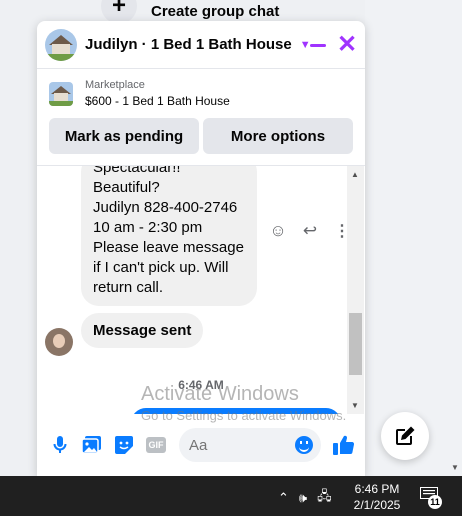 This screenshot has height=516, width=462. Describe the element at coordinates (124, 445) in the screenshot. I see `sticker-icon` at that location.